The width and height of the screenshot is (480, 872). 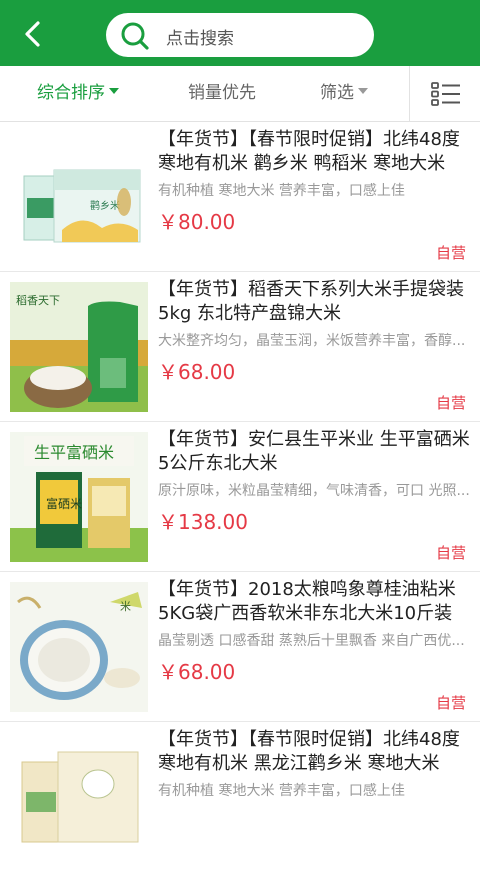 I want to click on product-image: 稻香天下, so click(x=79, y=347).